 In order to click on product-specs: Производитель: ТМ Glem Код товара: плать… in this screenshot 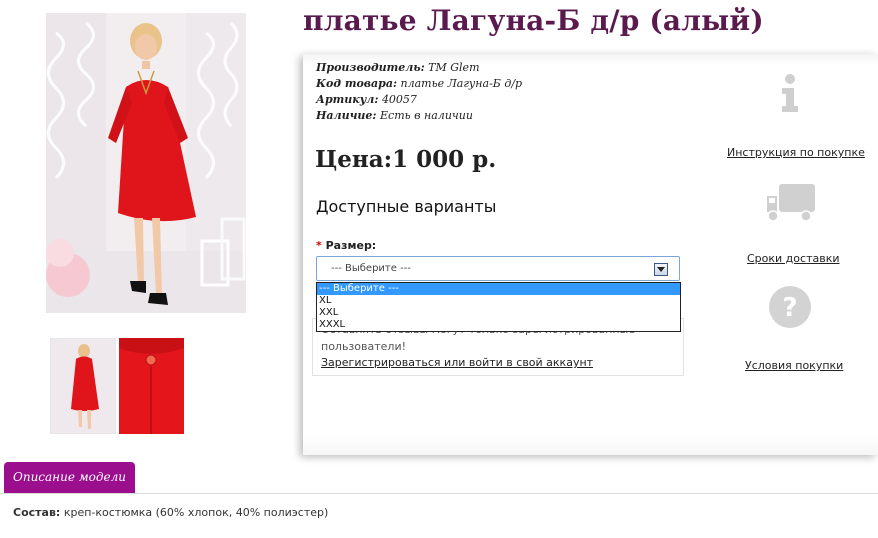, I will do `click(419, 92)`.